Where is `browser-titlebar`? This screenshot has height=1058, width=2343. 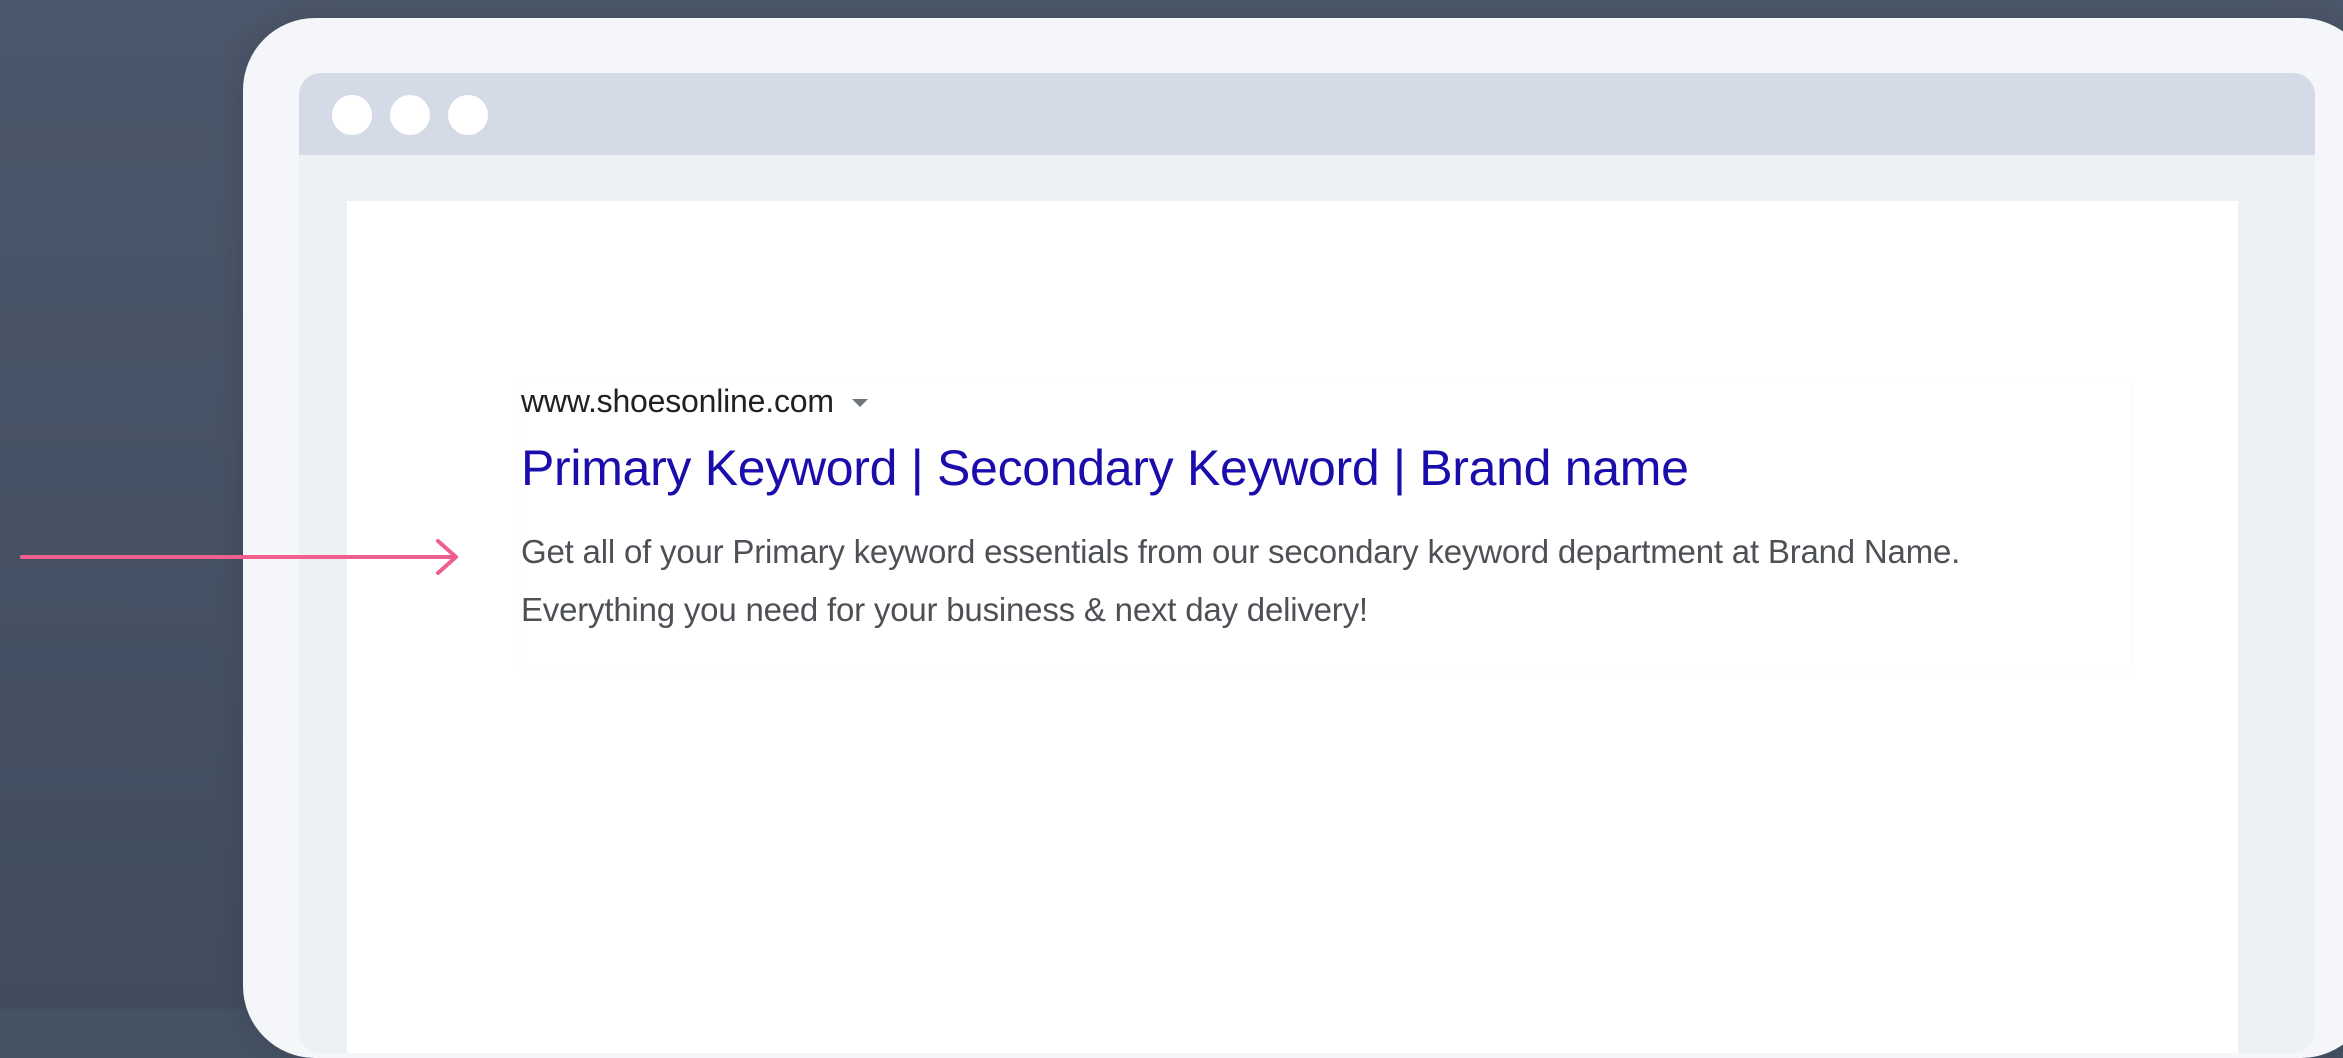
browser-titlebar is located at coordinates (1307, 114).